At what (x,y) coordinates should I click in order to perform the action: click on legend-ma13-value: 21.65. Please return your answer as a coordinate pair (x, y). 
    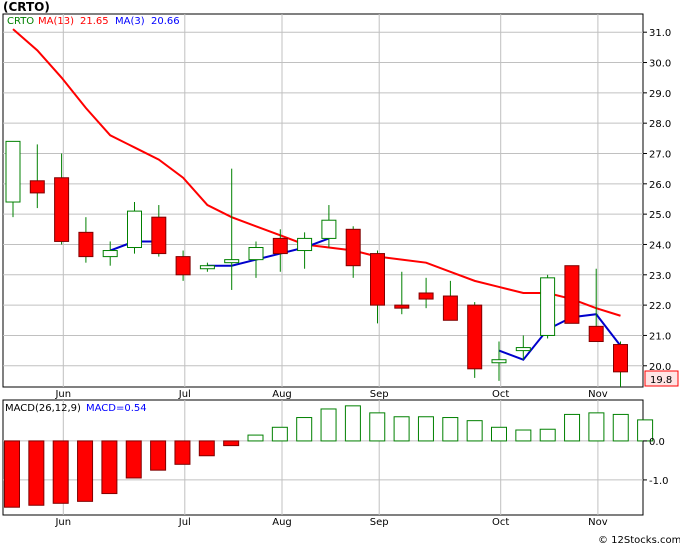
    Looking at the image, I should click on (94, 21).